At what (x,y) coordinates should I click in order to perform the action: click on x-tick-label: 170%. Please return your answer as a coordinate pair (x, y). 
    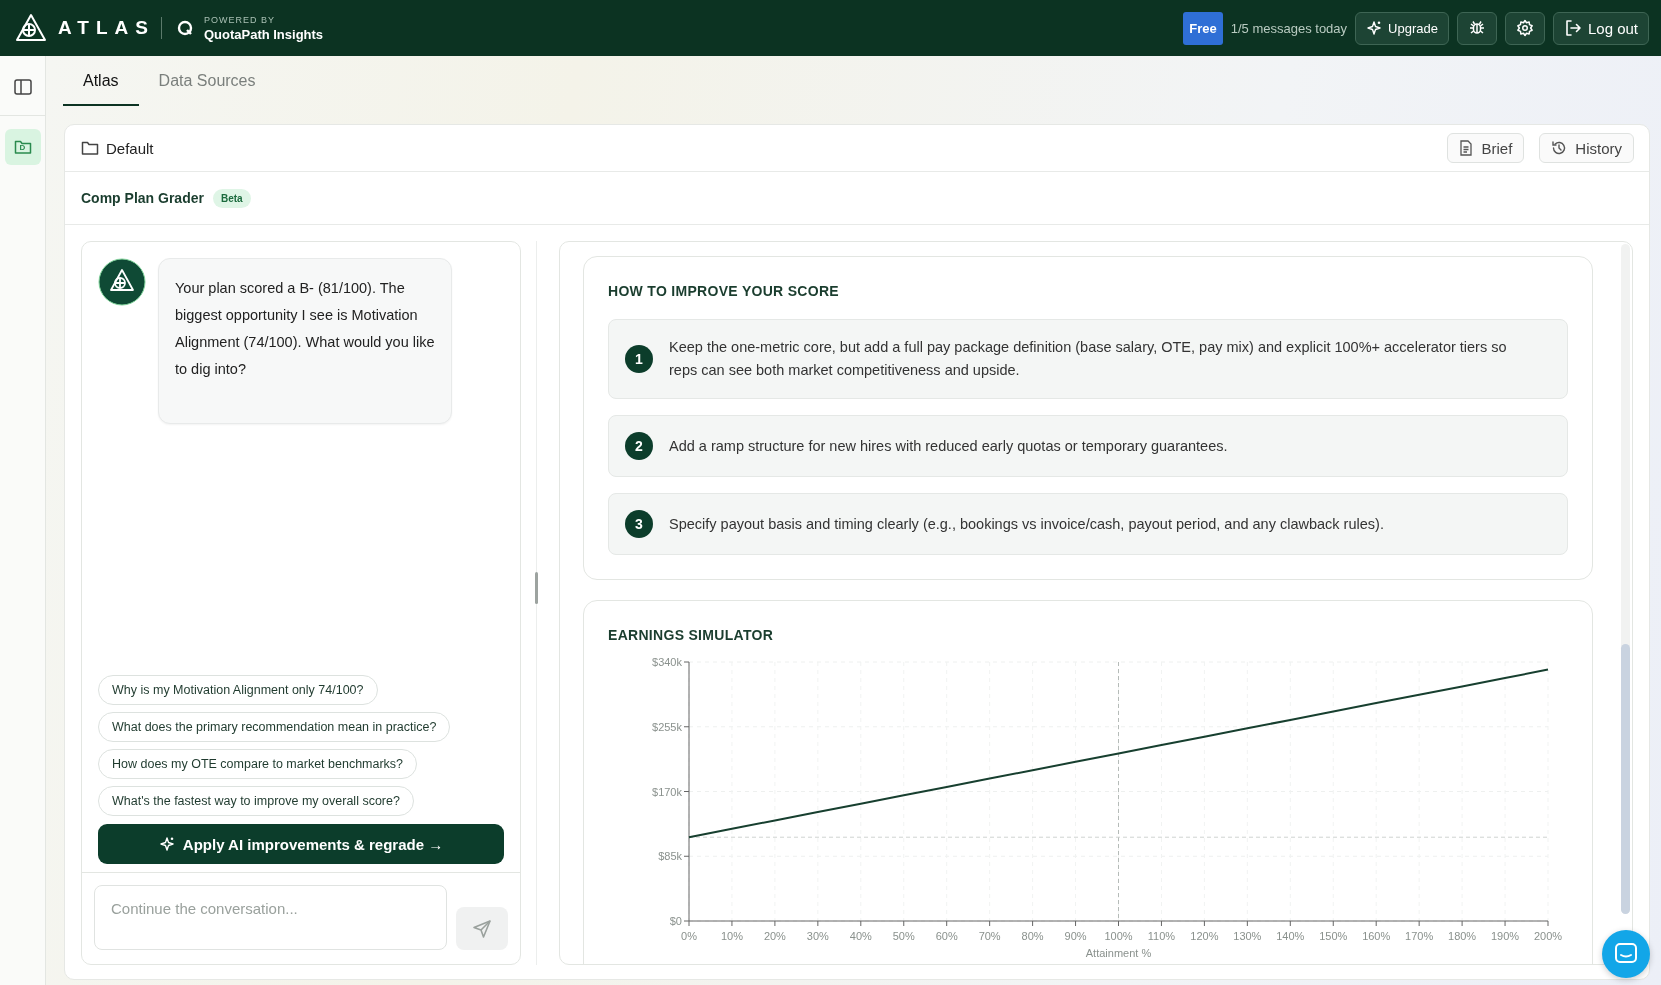
    Looking at the image, I should click on (1419, 936).